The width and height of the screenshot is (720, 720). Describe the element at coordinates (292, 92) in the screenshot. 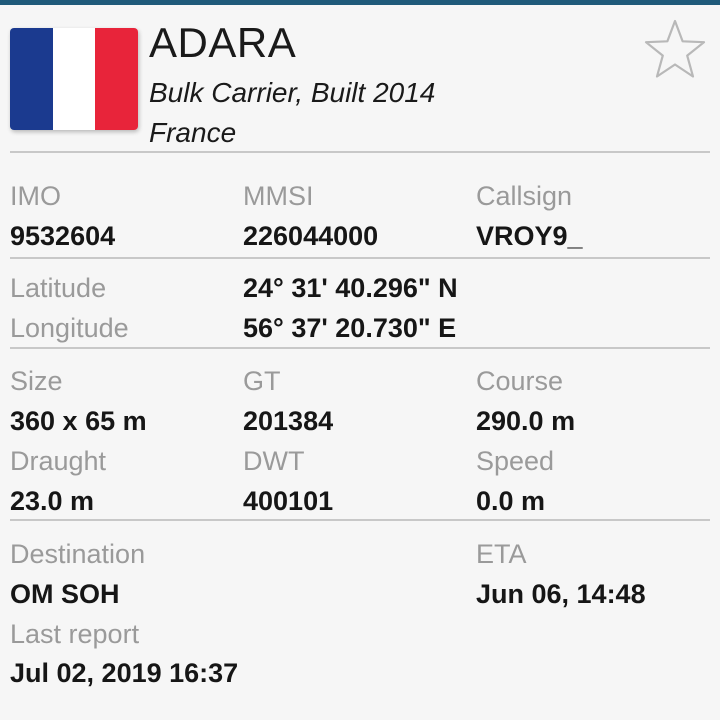

I see `vessel-type-built: Bulk Carrier, Built 2014` at that location.